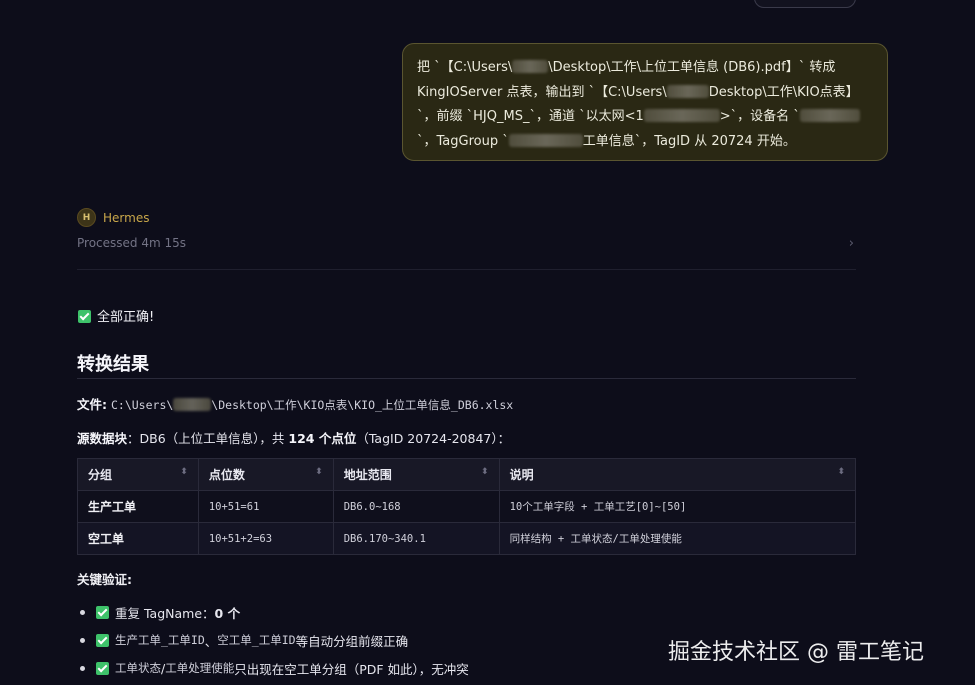 The width and height of the screenshot is (975, 685). I want to click on verify-item1-b: 0 个, so click(227, 613).